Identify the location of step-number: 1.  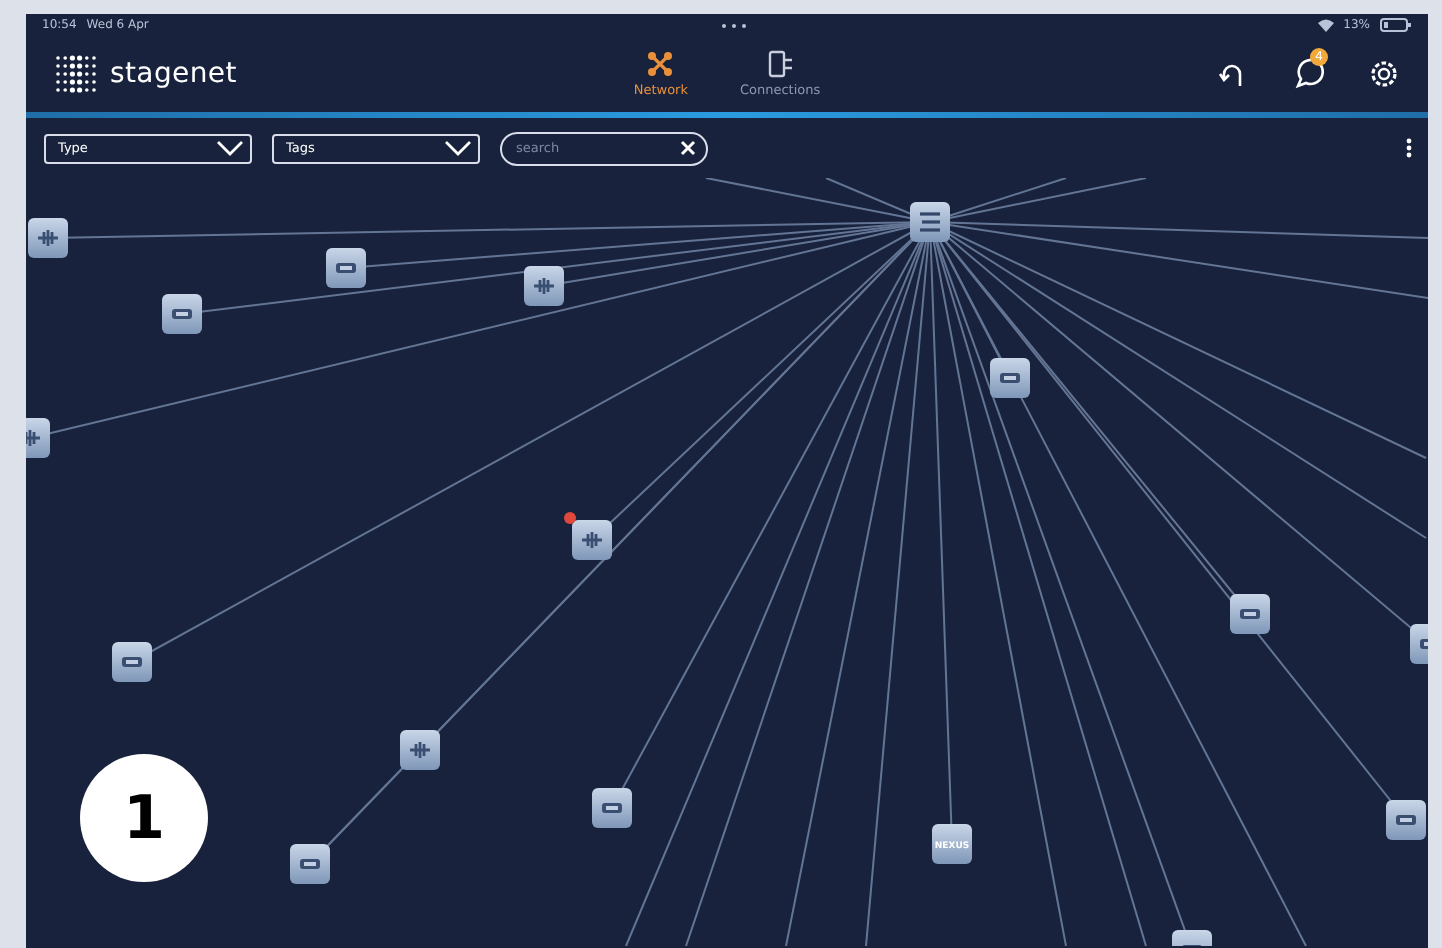
(144, 818).